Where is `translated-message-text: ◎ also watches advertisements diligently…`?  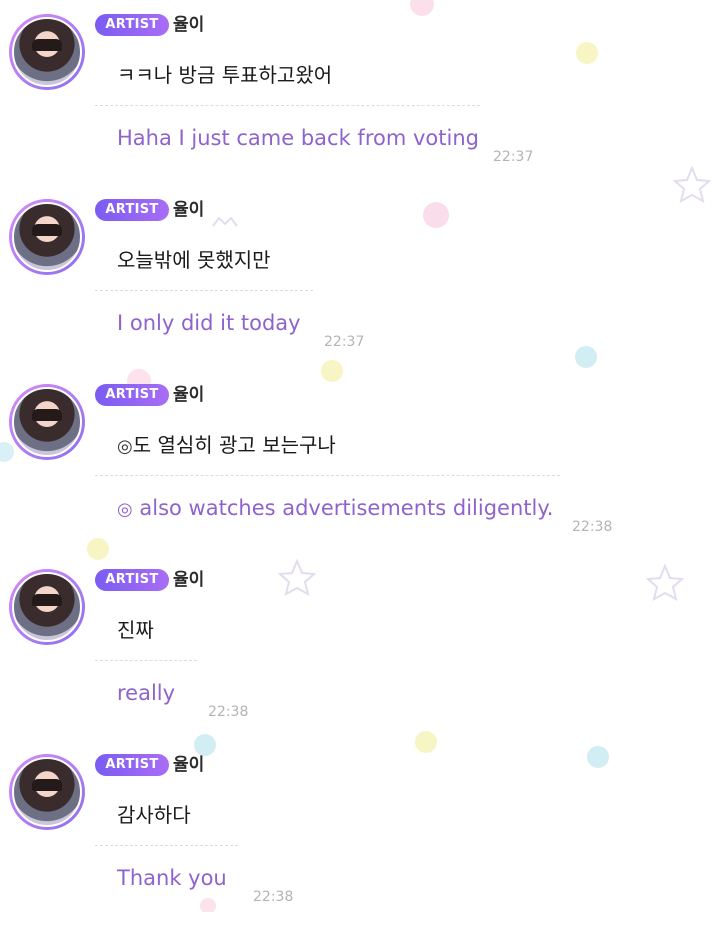 translated-message-text: ◎ also watches advertisements diligently… is located at coordinates (335, 509).